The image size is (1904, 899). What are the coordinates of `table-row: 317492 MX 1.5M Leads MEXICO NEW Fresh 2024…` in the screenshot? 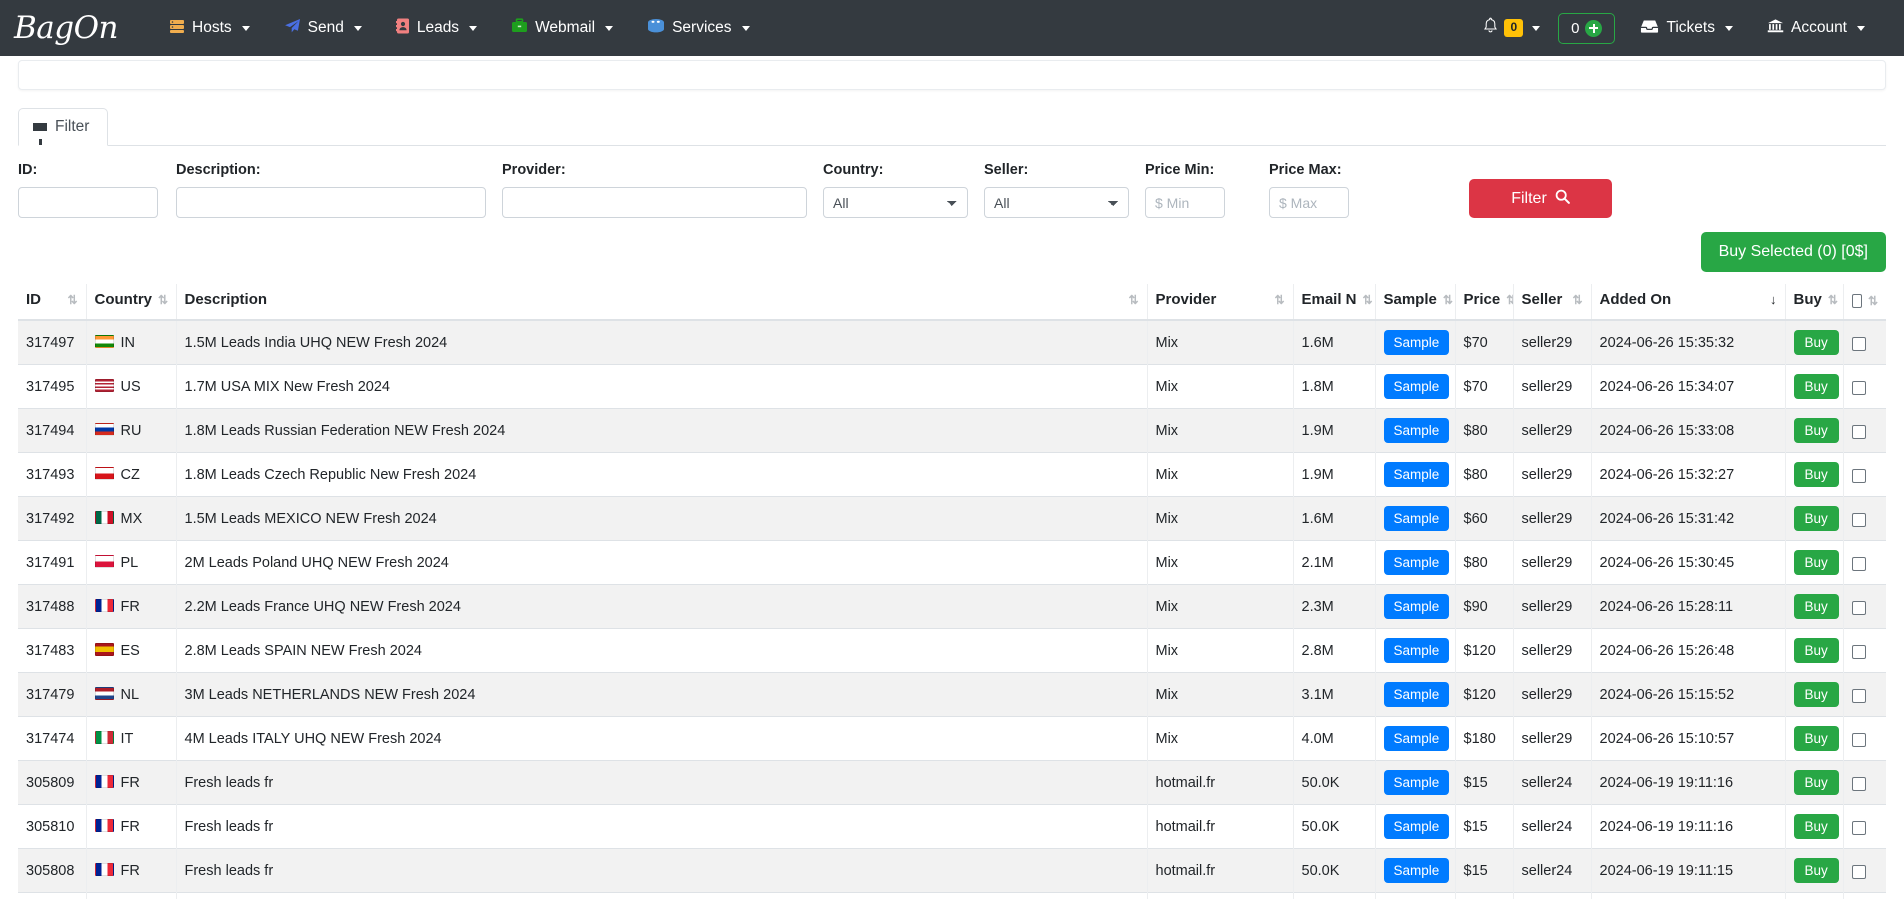 It's located at (952, 518).